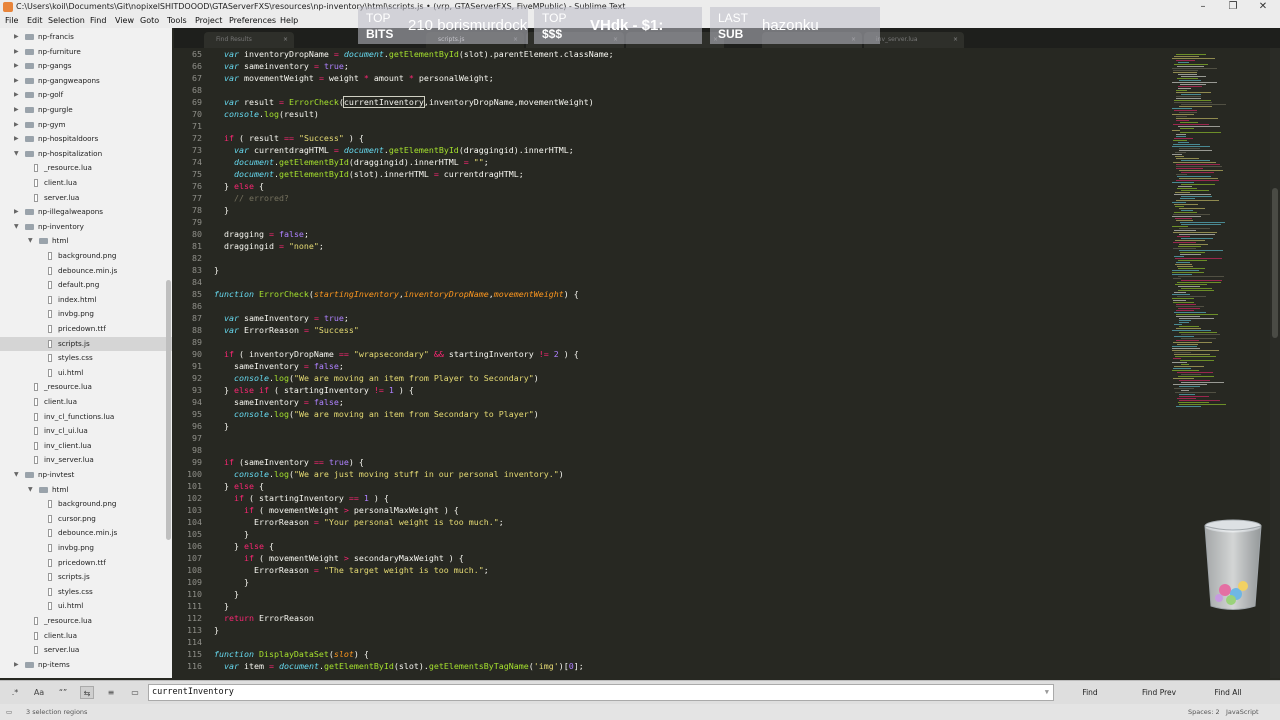  What do you see at coordinates (86, 373) in the screenshot?
I see `file-item: ui.html` at bounding box center [86, 373].